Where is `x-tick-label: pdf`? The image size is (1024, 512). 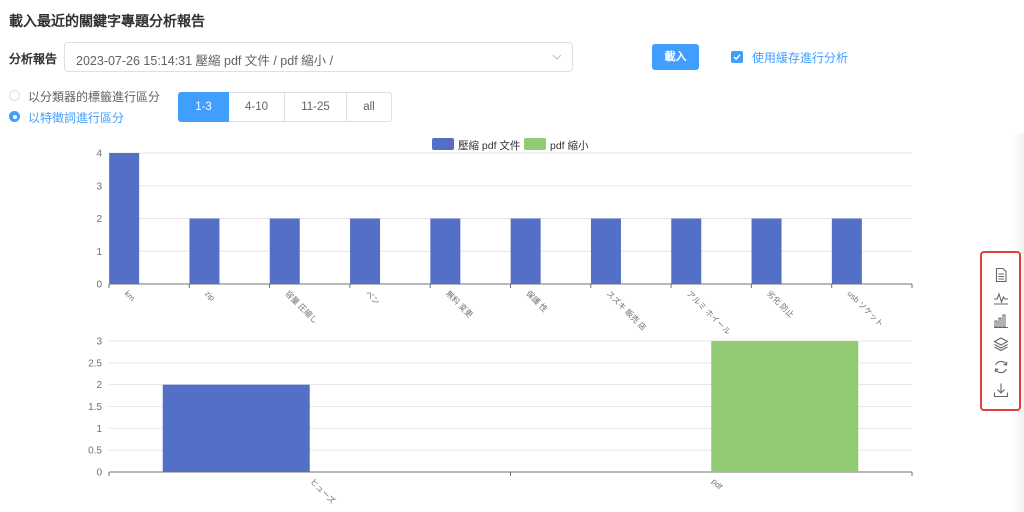 x-tick-label: pdf is located at coordinates (717, 484).